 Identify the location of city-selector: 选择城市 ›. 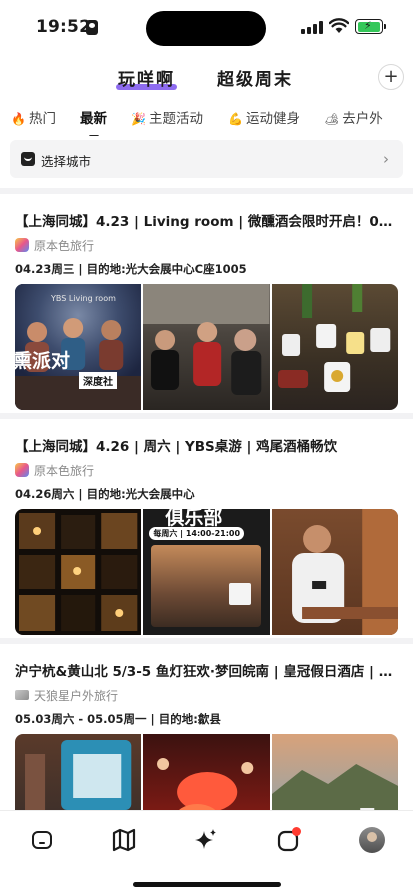
(206, 159).